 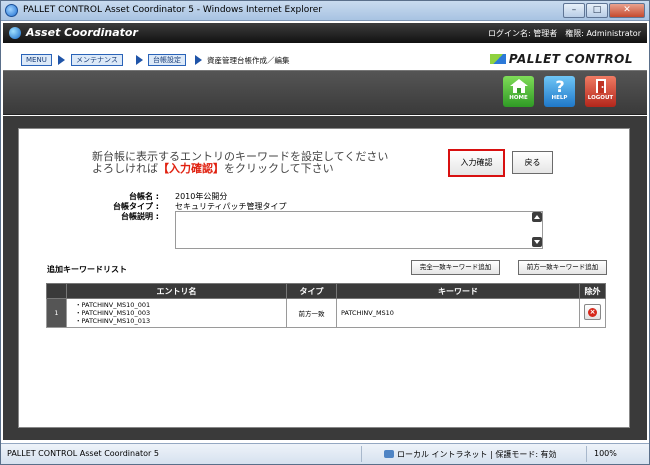 I want to click on delete-button: ×, so click(x=592, y=312).